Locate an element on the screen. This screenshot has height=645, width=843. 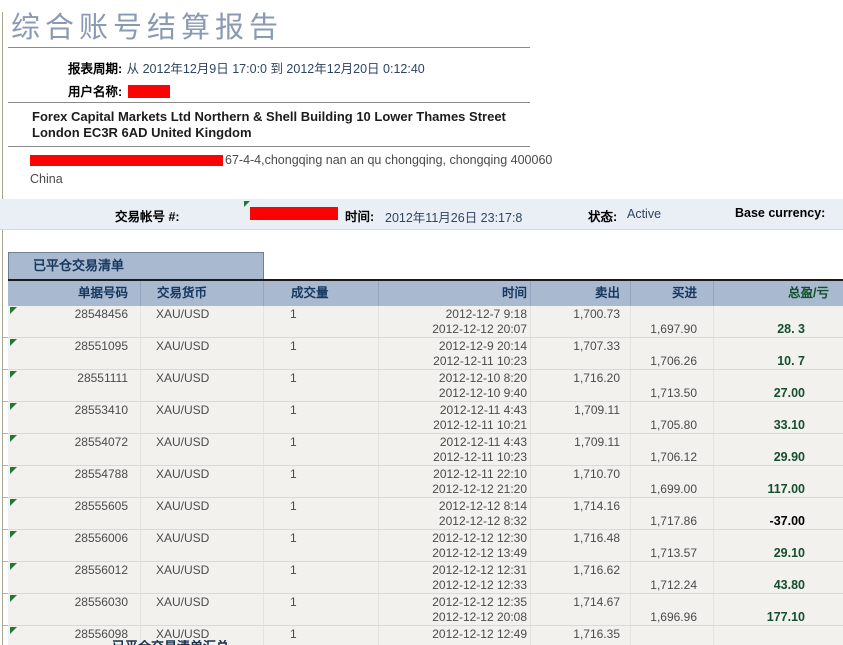
cell-close-time: 2012-12-11 10:21 is located at coordinates (480, 425).